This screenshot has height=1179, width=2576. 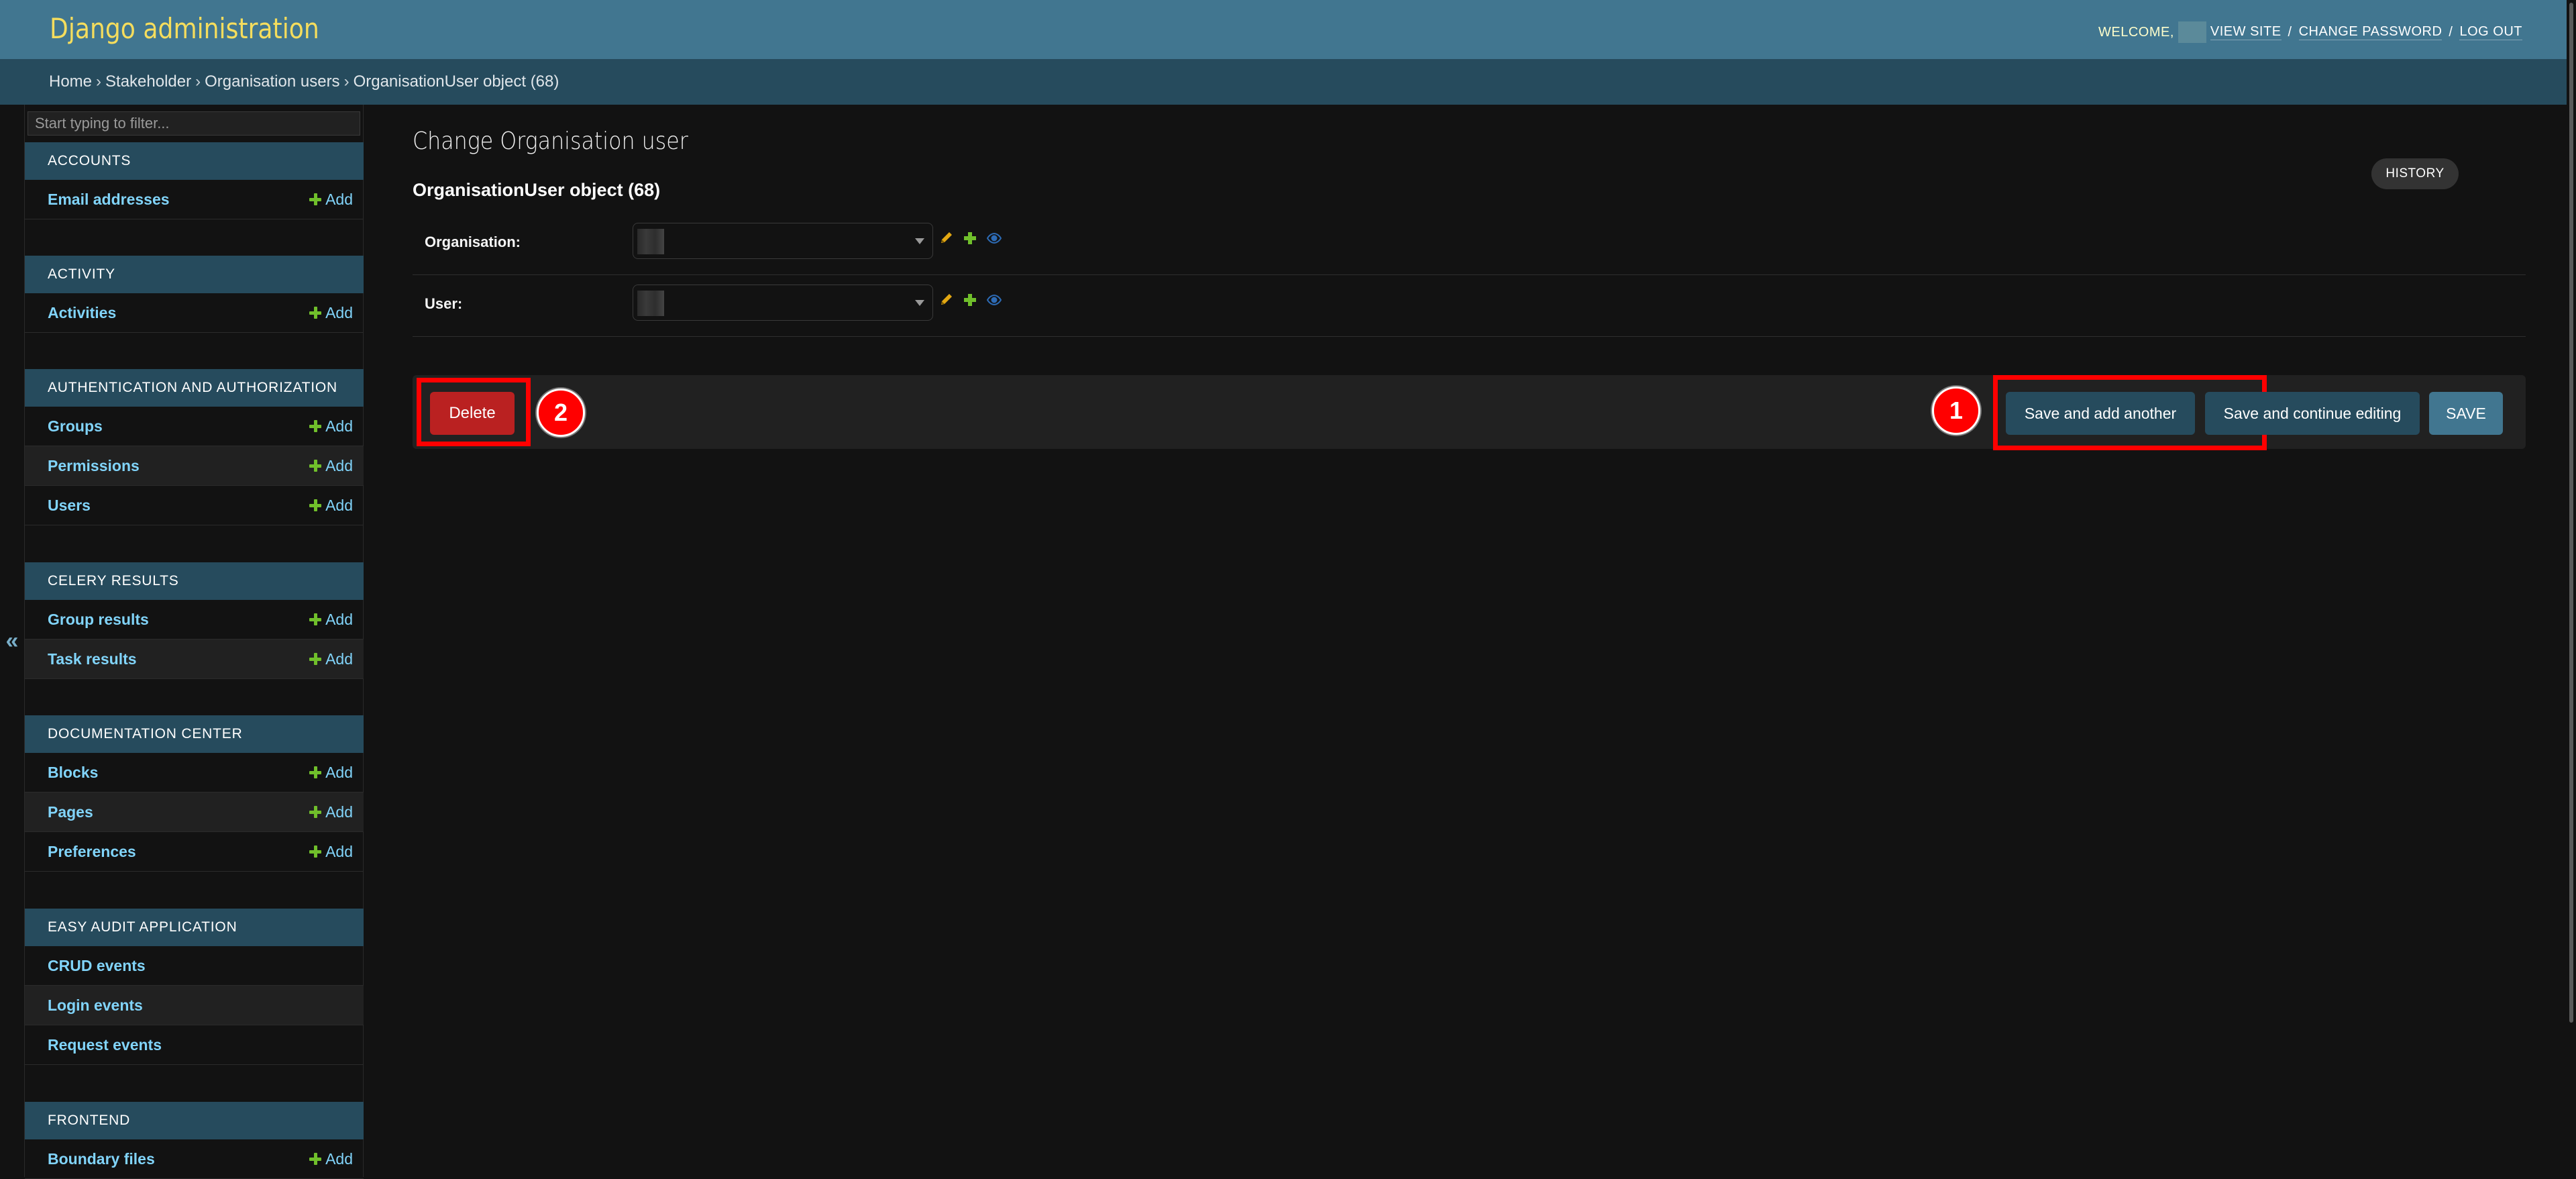 What do you see at coordinates (69, 506) in the screenshot?
I see `model-link: Users` at bounding box center [69, 506].